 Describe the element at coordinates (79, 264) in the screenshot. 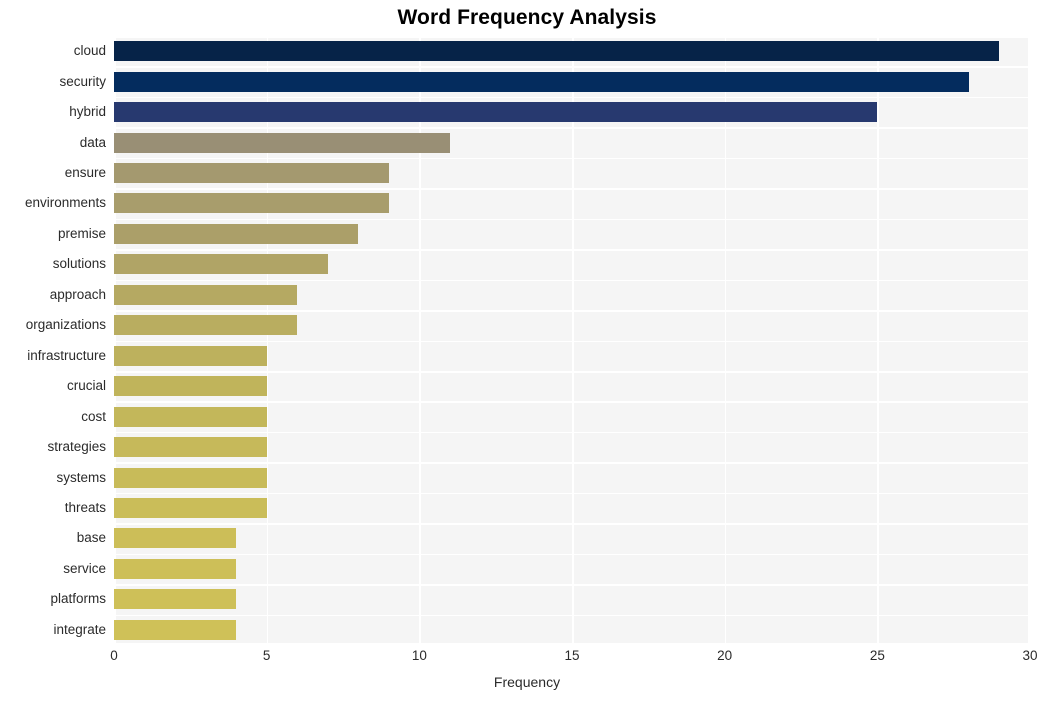

I see `y-axis-tick-label: solutions` at that location.